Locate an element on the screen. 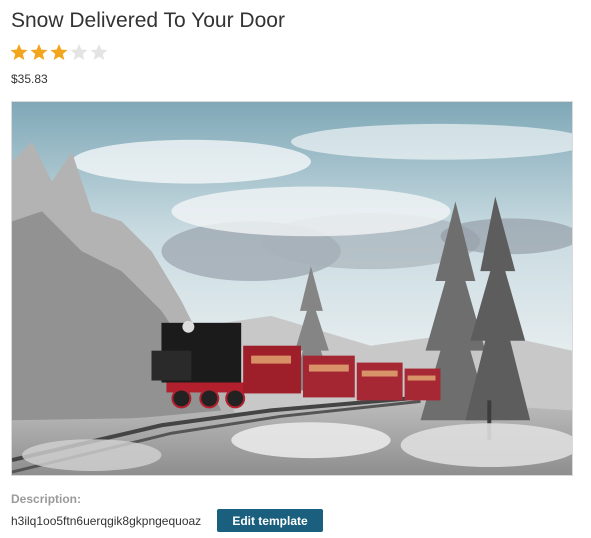  description-value: h3ilq1oo5ftn6uerqgik8gkpngequoaz is located at coordinates (106, 521).